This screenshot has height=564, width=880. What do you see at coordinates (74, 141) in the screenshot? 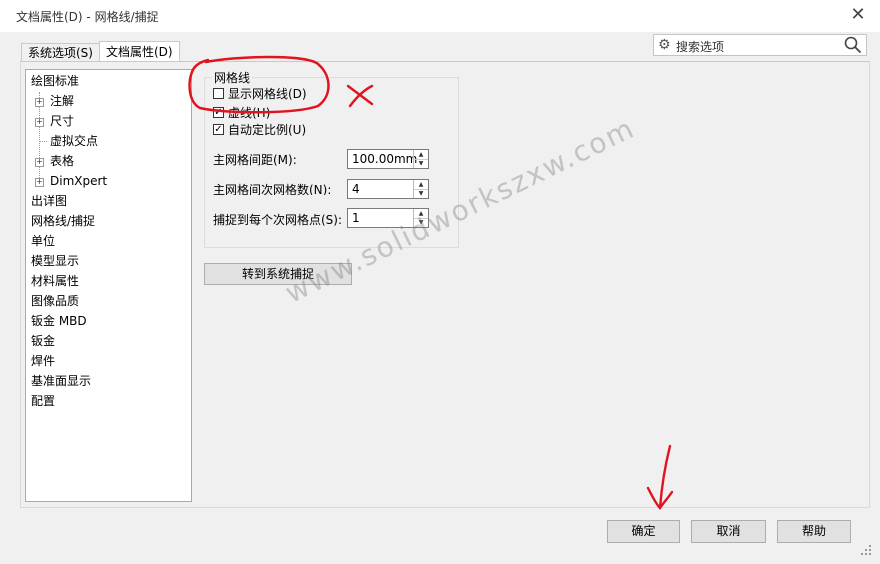
I see `tree-item-virtual-sharps: 虚拟交点` at bounding box center [74, 141].